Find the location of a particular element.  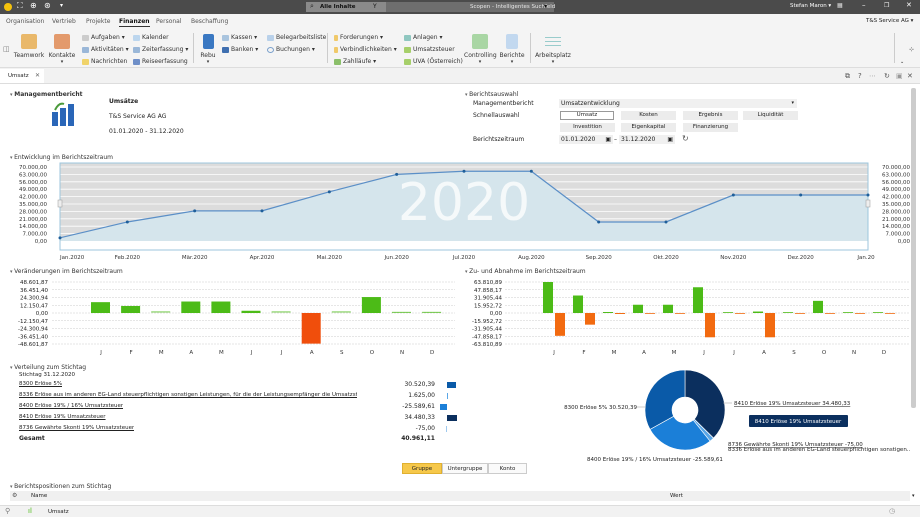

buchungen-button: Buchungen ▾ is located at coordinates (291, 49).